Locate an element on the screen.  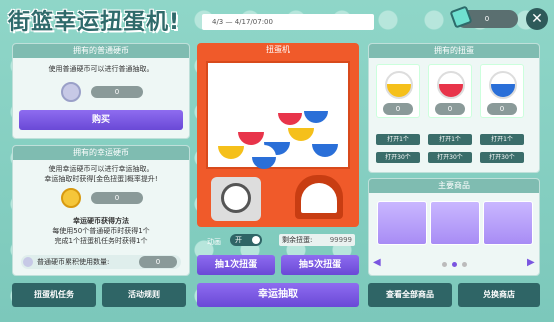
owned-header: 拥有的扭蛋 is located at coordinates (454, 51).